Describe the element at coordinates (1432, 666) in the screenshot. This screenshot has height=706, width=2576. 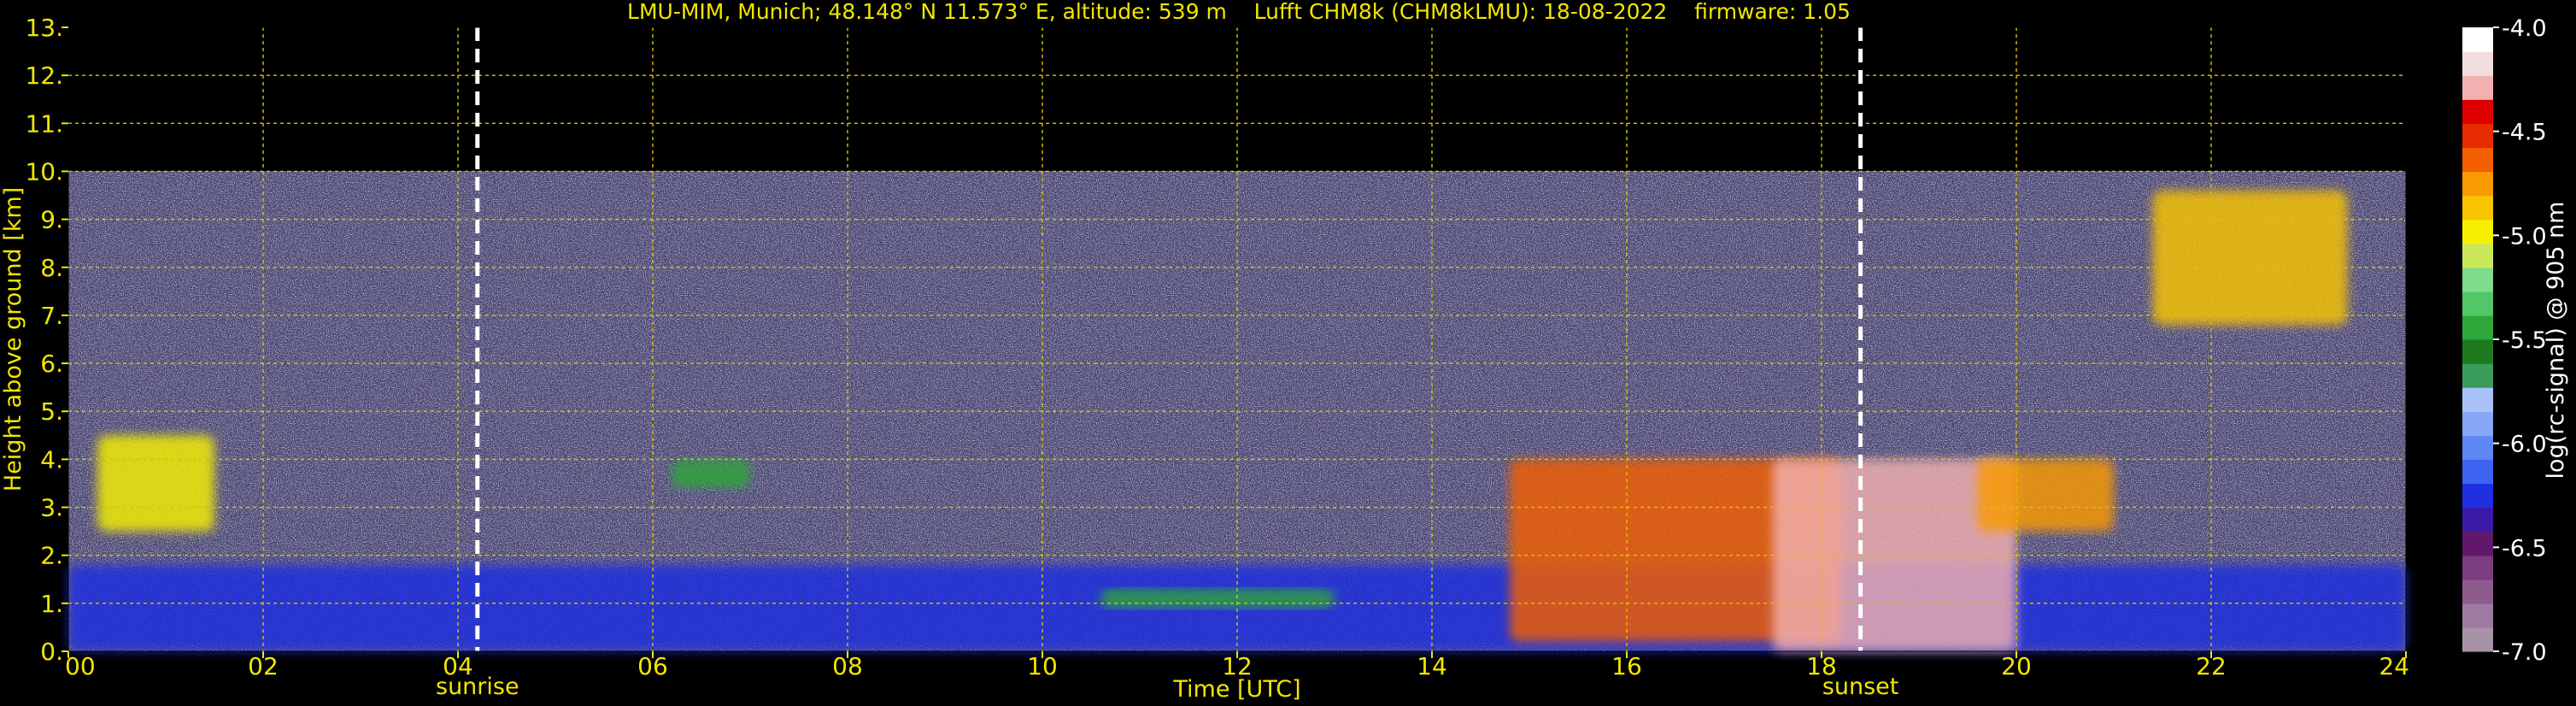
I see `x-tick-label: 14` at that location.